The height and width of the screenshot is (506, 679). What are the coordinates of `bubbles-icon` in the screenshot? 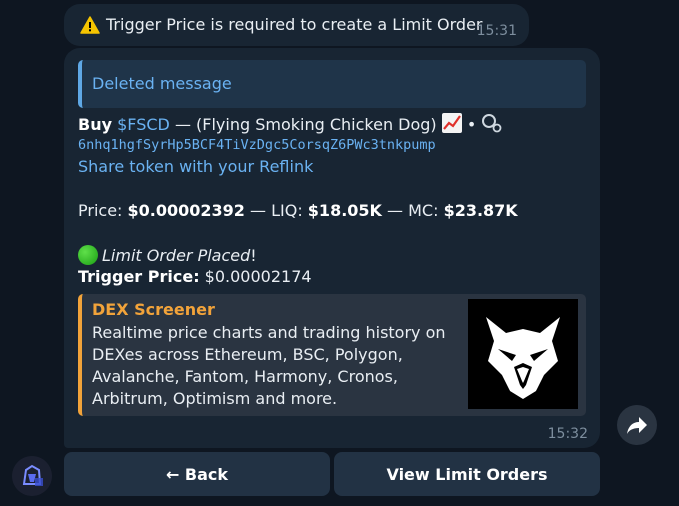 It's located at (492, 123).